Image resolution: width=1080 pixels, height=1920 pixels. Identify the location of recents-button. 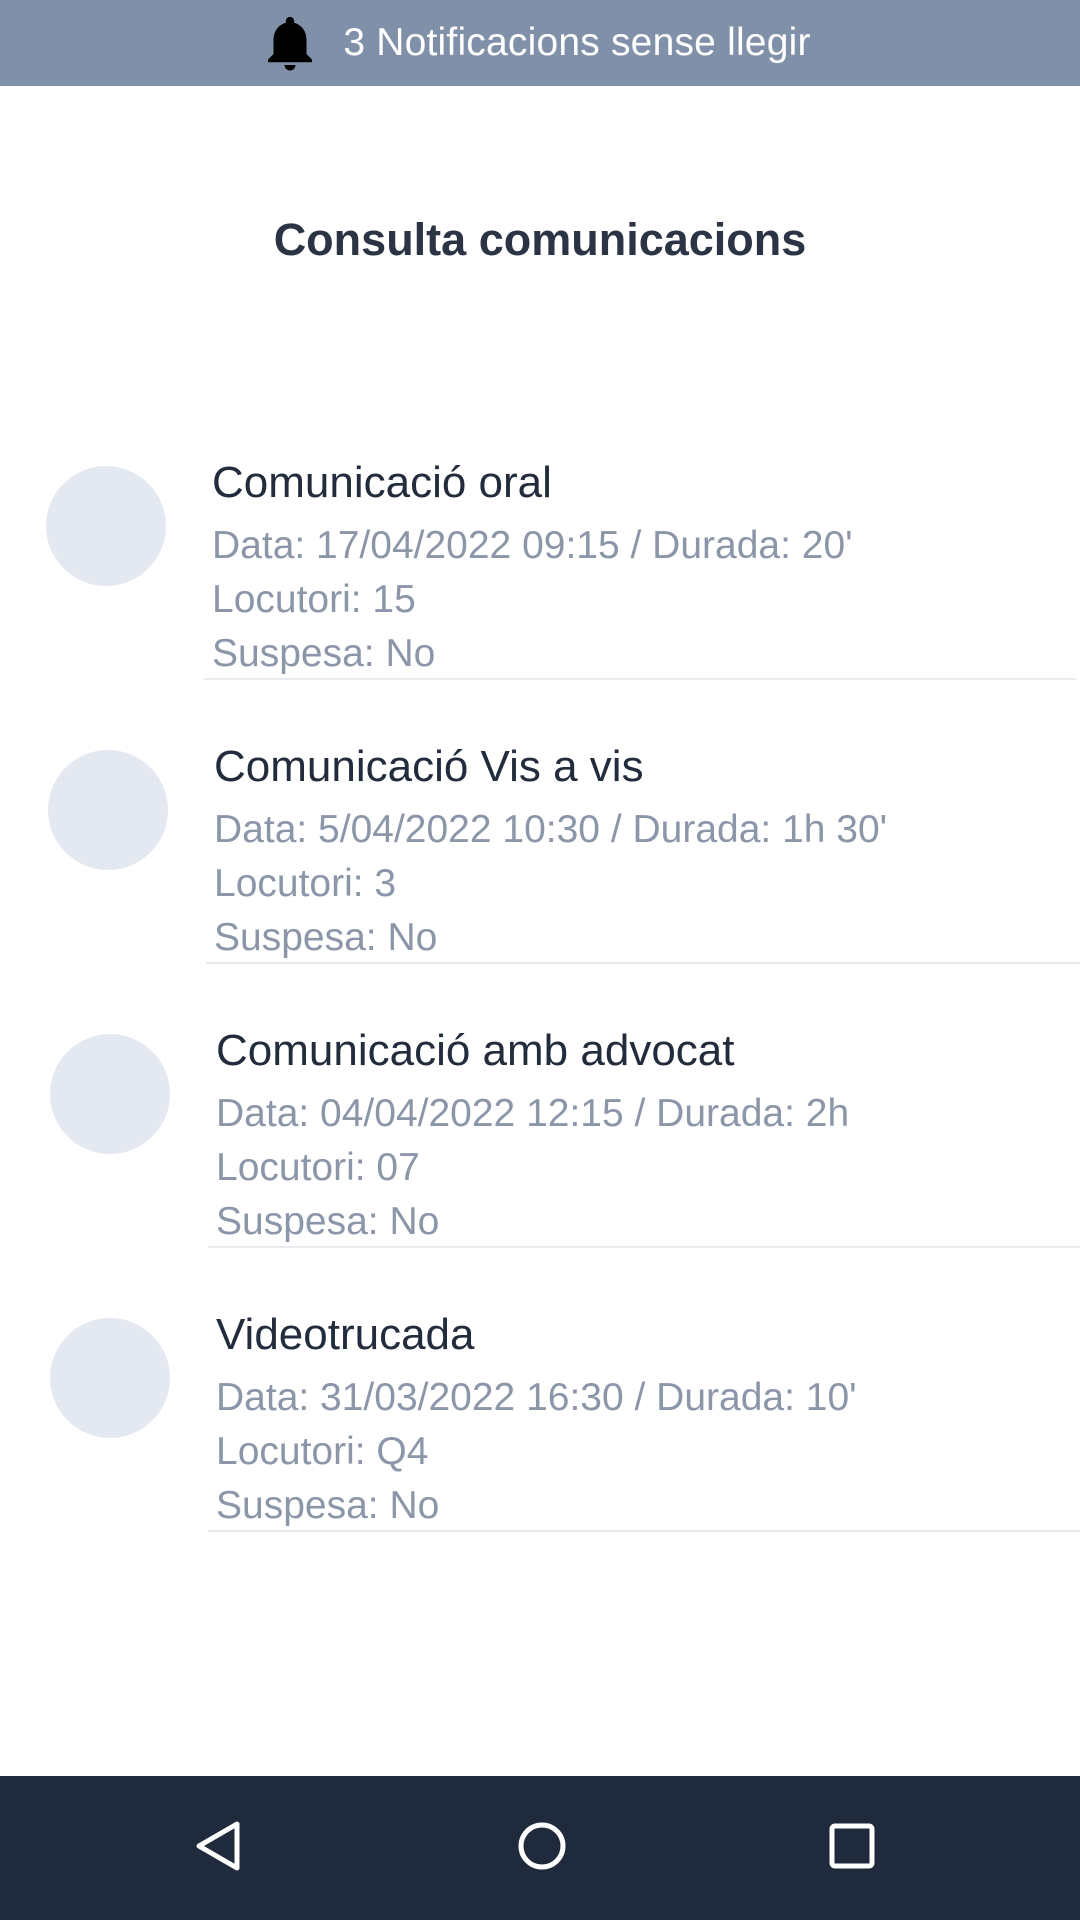
(852, 1848).